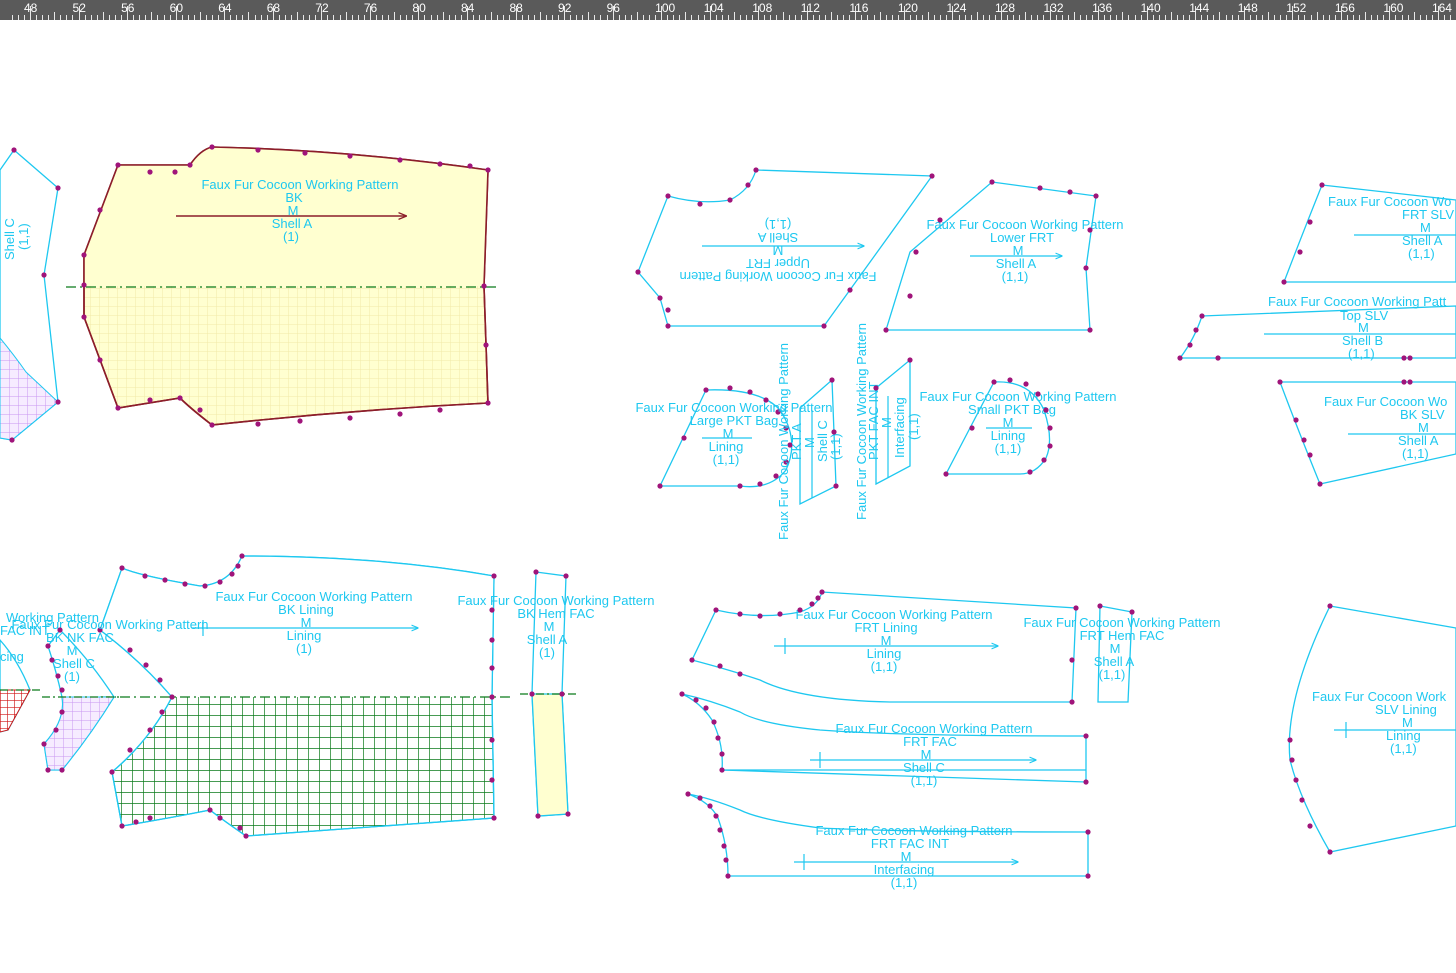 This screenshot has width=1456, height=973. I want to click on piece-left-top: Shell C (1,1), so click(30, 295).